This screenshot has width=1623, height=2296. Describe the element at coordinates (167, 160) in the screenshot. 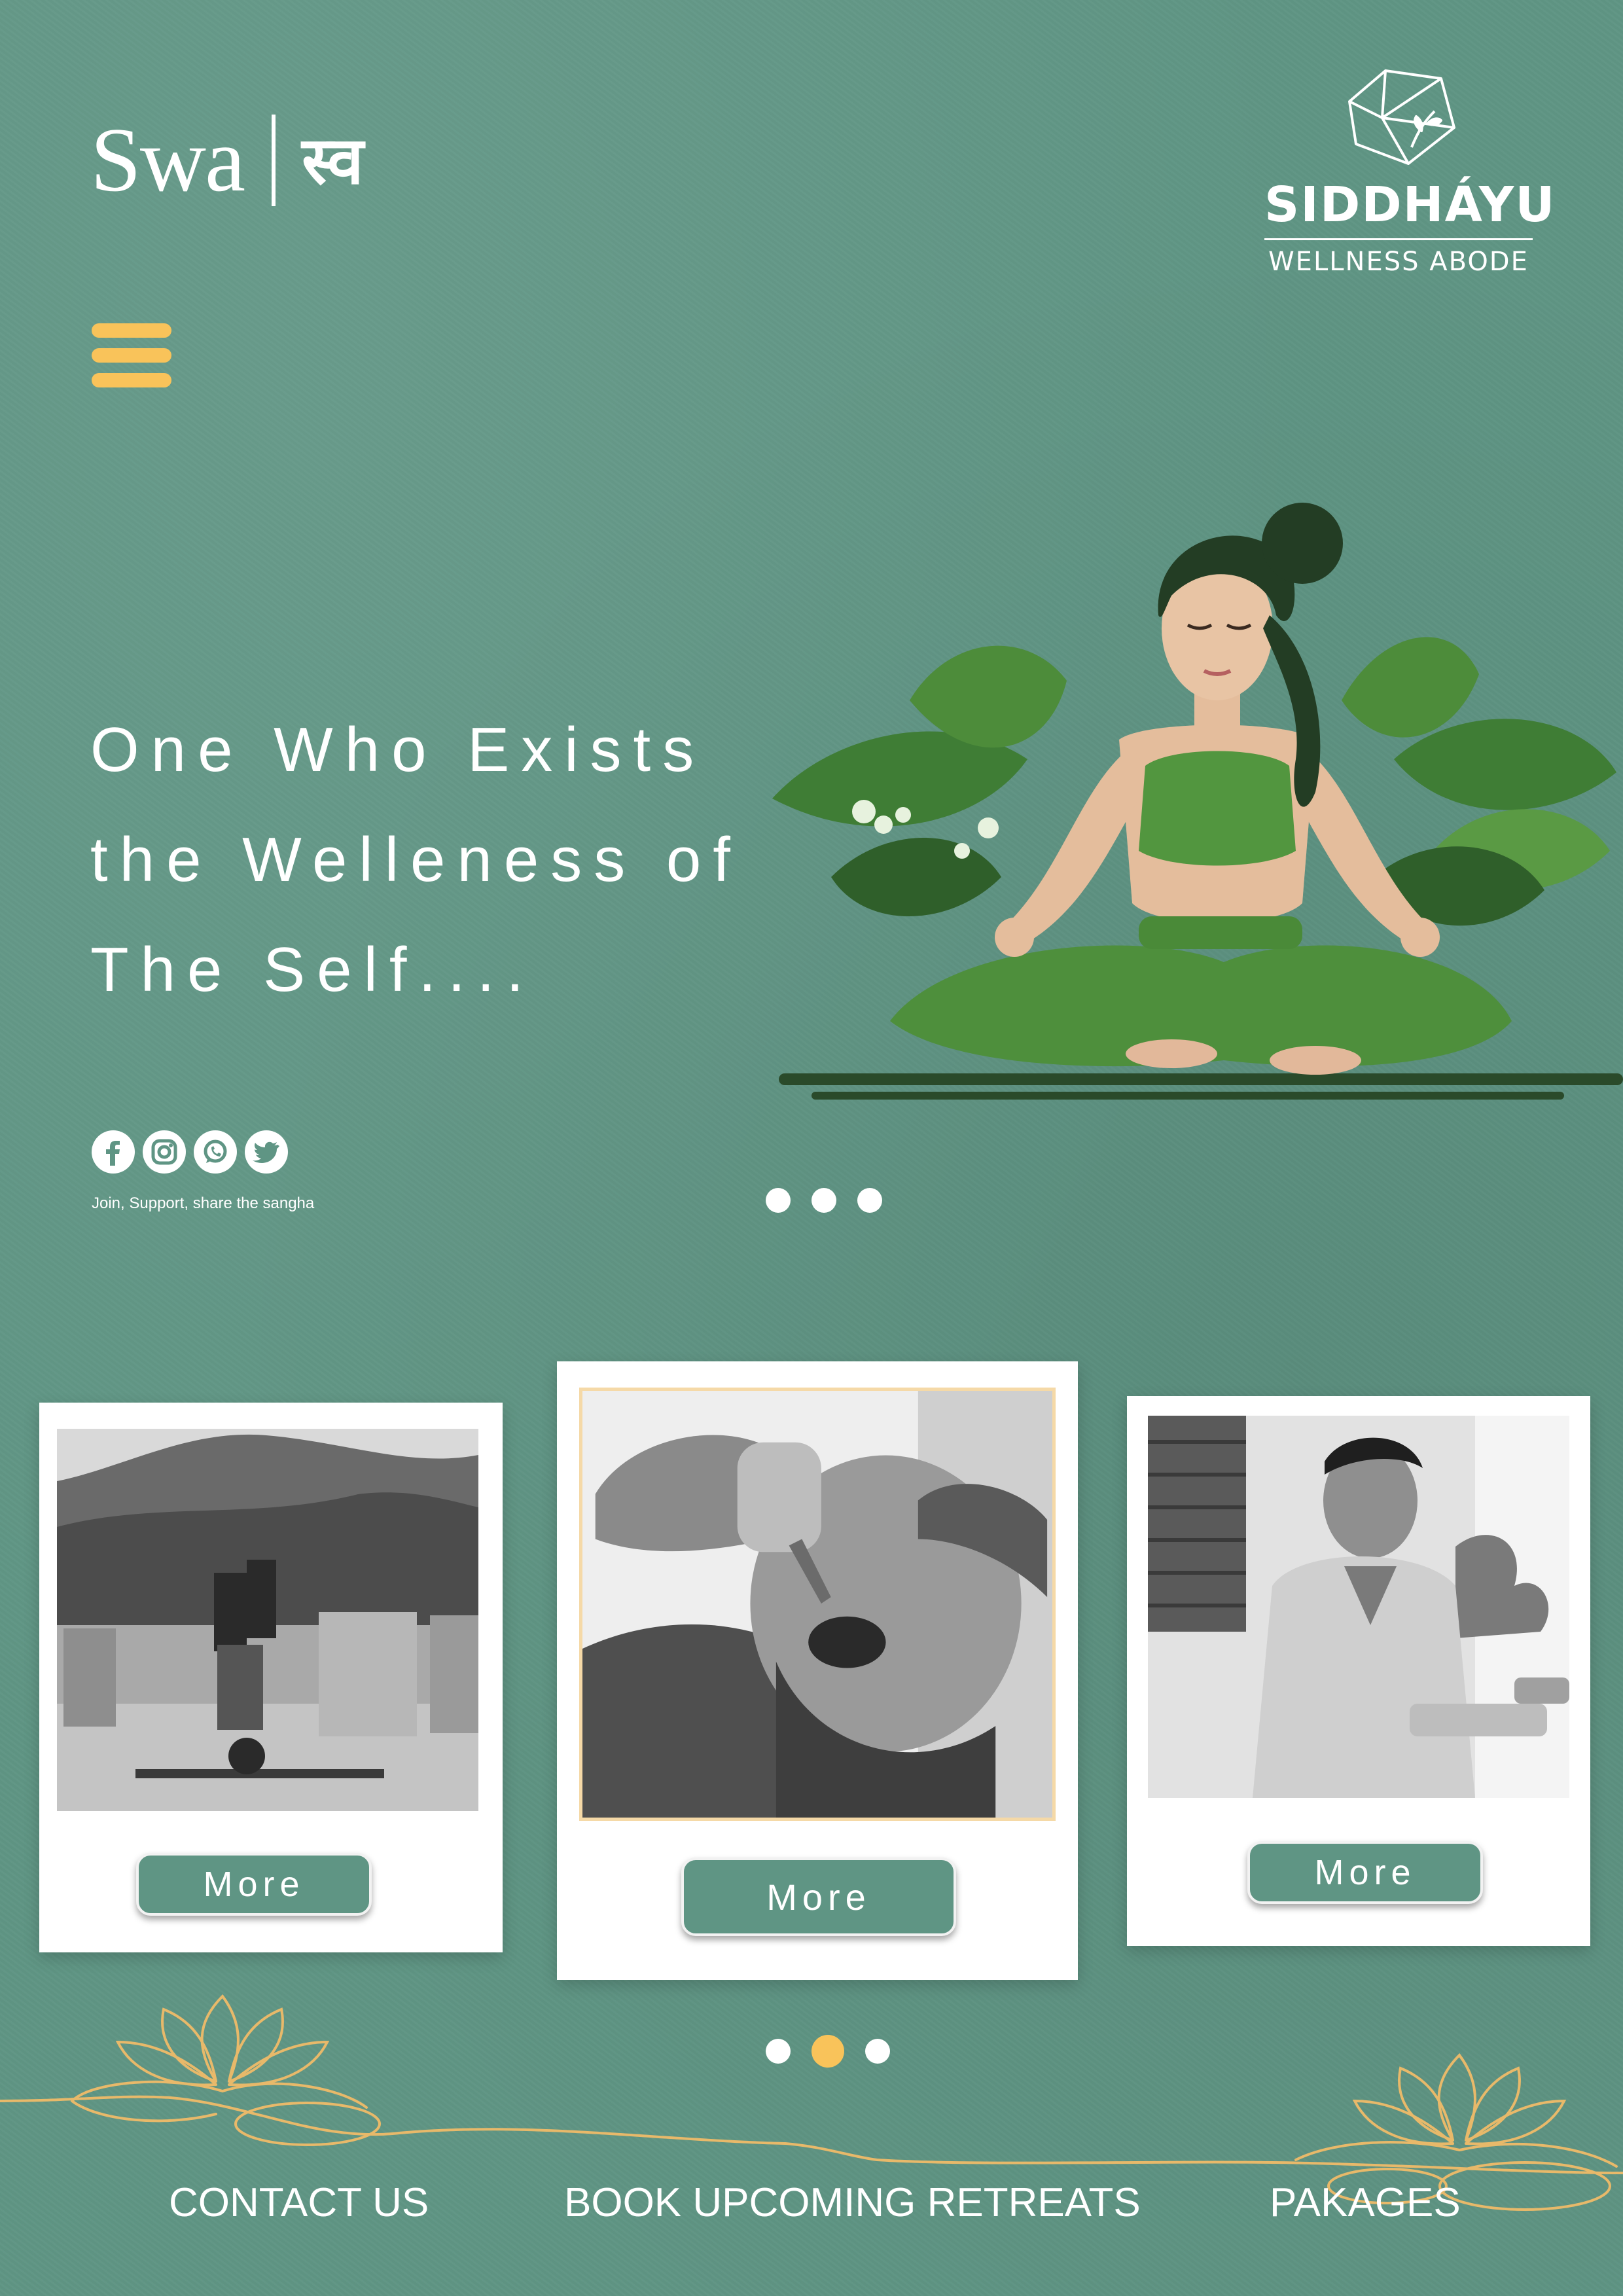

I see `brand-latin: Swa` at that location.